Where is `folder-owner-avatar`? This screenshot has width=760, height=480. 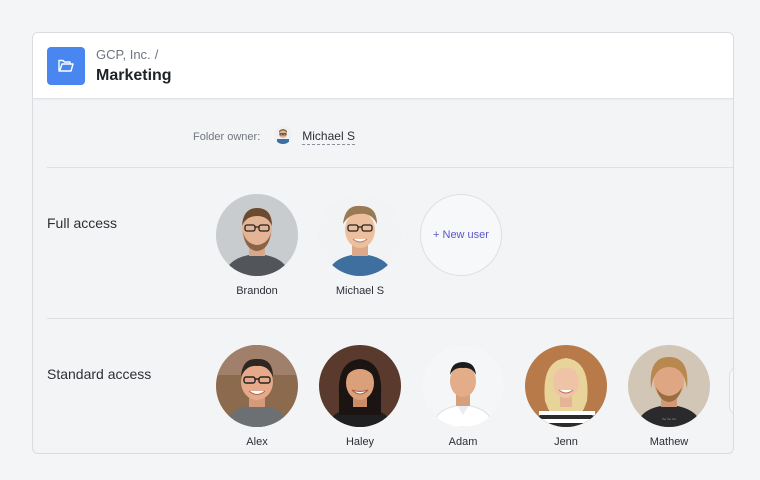 folder-owner-avatar is located at coordinates (283, 137).